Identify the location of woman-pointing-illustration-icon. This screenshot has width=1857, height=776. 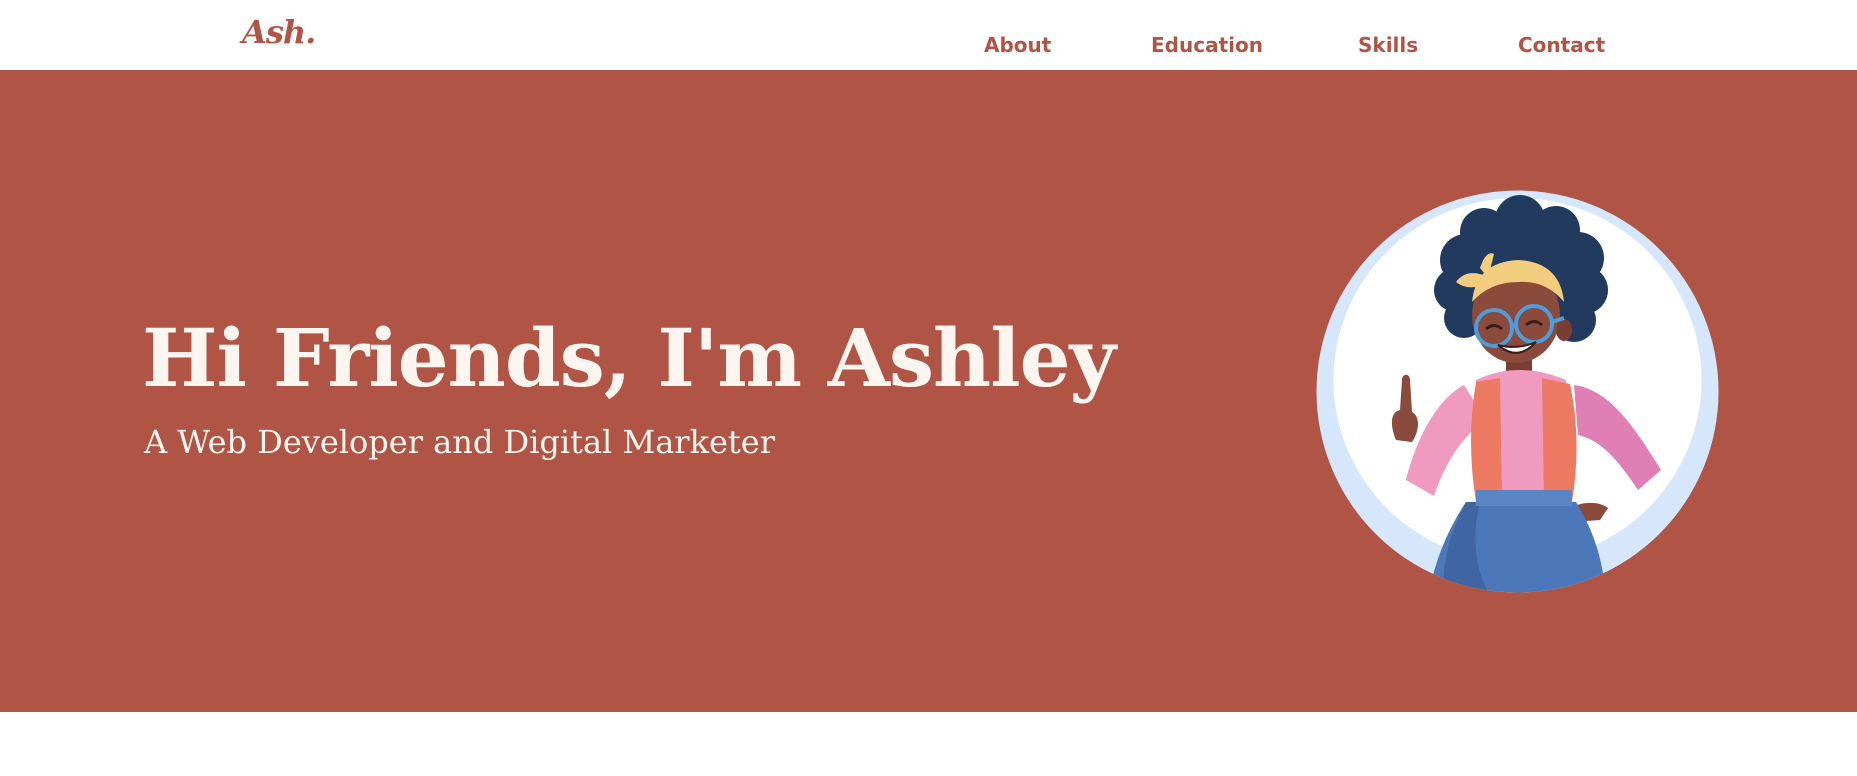
(1517, 391).